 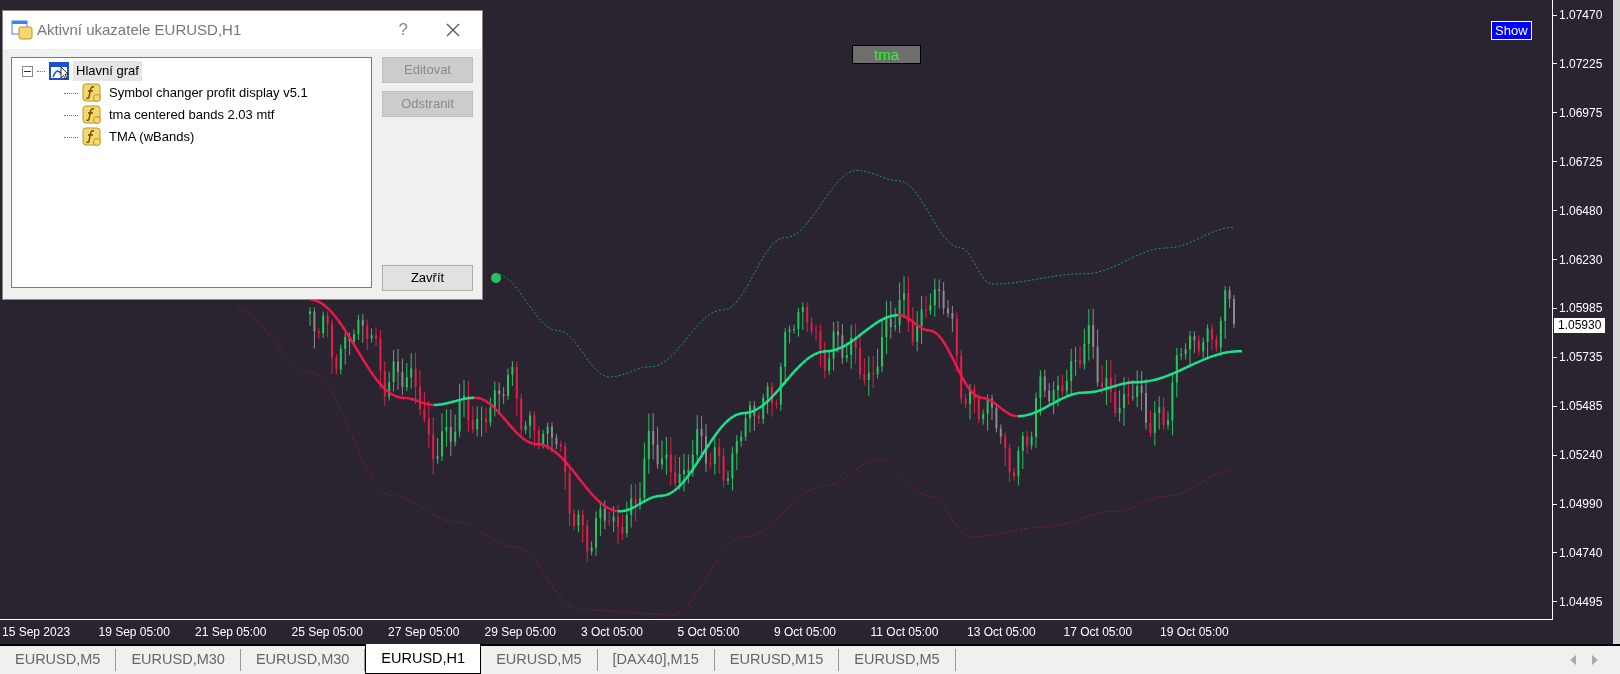 I want to click on tree-item: Hlavní graf, so click(x=107, y=71).